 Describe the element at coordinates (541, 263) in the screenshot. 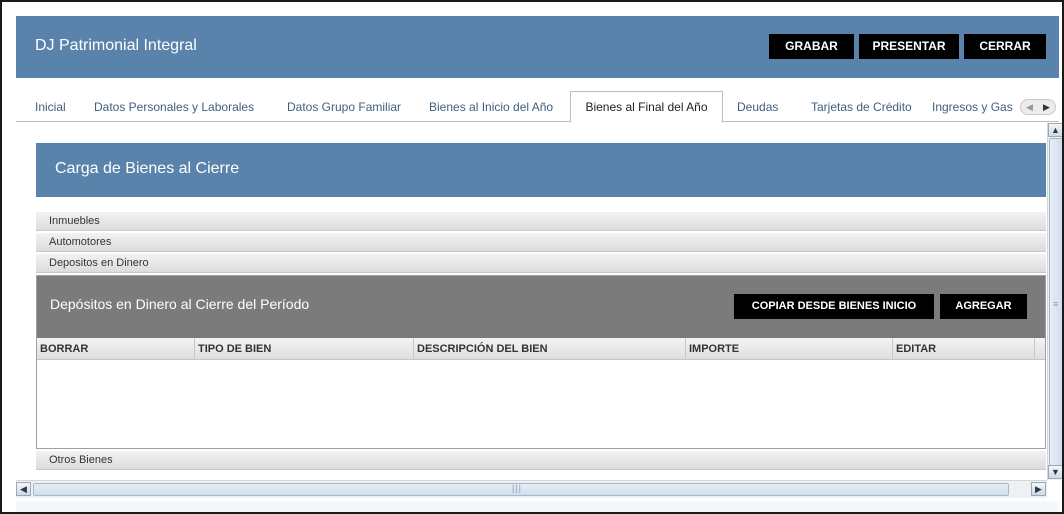

I see `accordion-depositos: Depositos en Dinero` at that location.